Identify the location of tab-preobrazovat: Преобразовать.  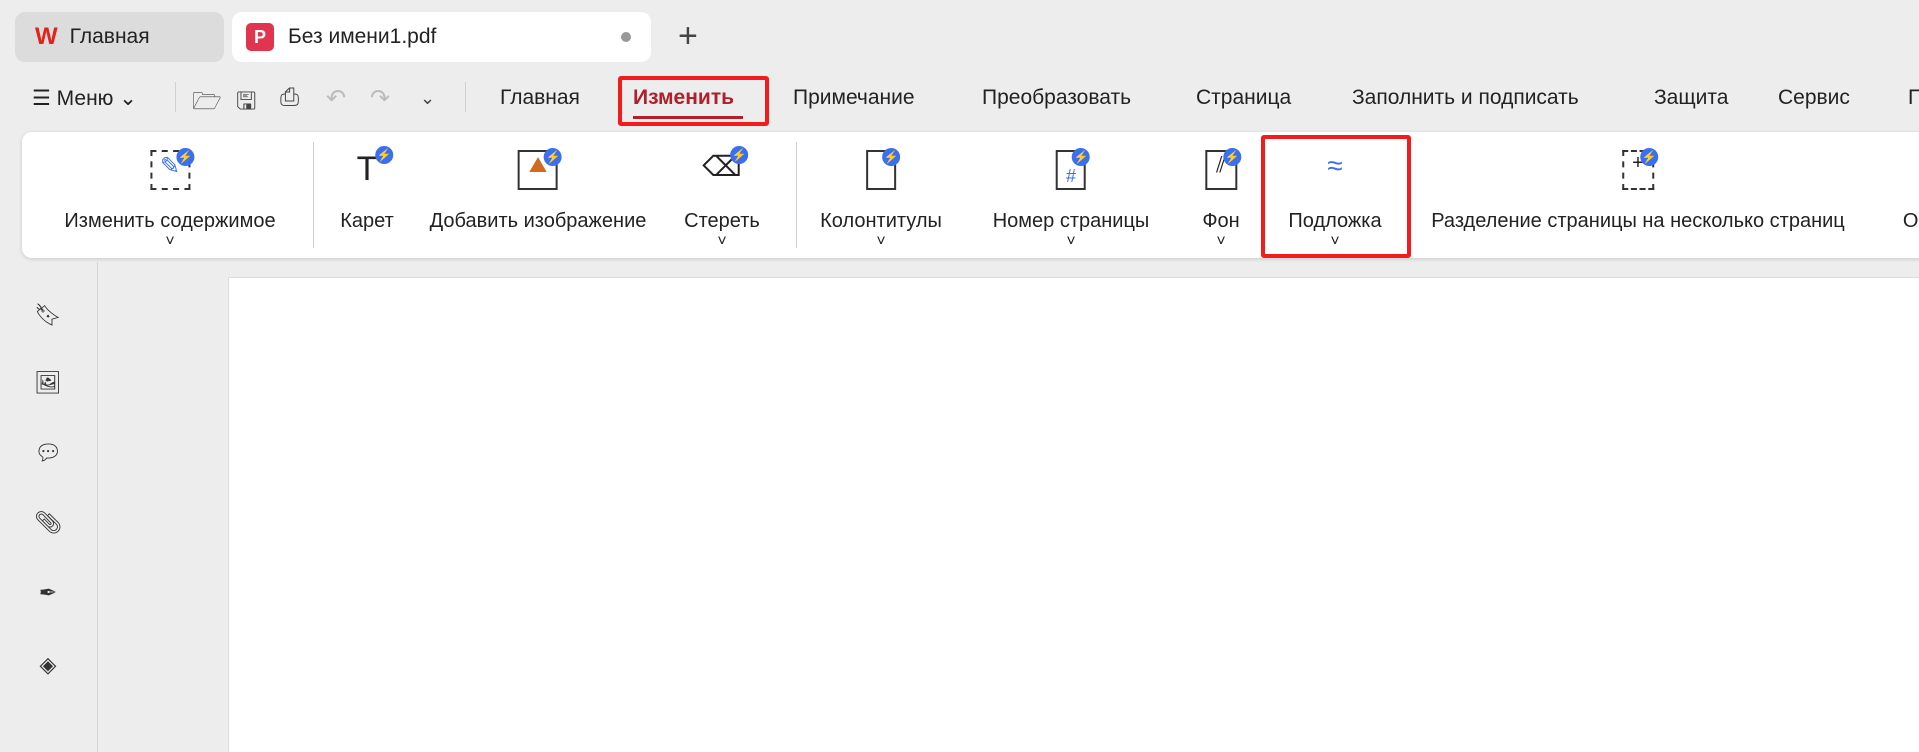
(1056, 98).